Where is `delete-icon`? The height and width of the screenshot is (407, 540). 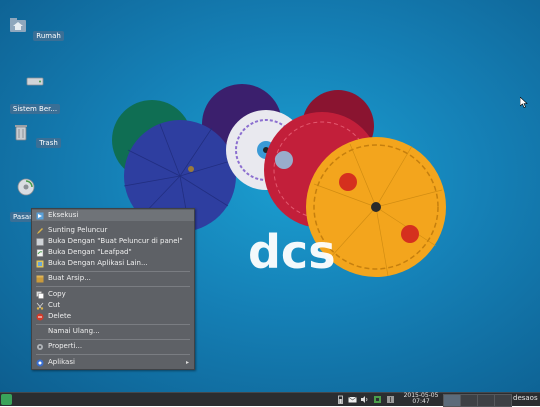 delete-icon is located at coordinates (40, 317).